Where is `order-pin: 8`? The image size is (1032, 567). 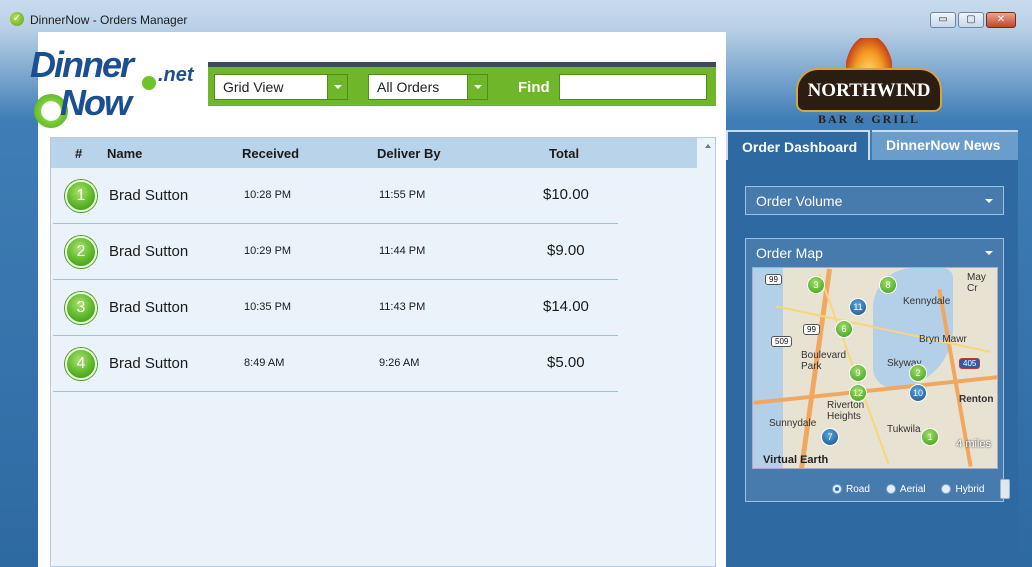
order-pin: 8 is located at coordinates (888, 285).